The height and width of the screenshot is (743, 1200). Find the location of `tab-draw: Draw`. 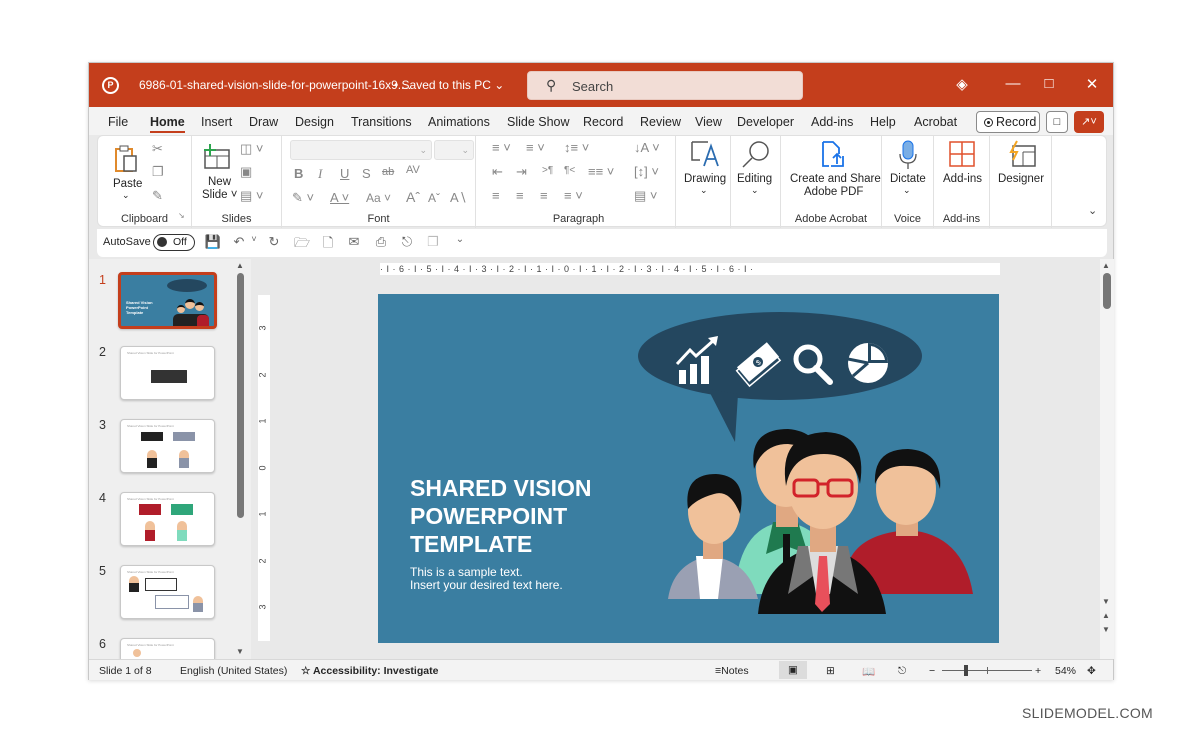

tab-draw: Draw is located at coordinates (263, 122).